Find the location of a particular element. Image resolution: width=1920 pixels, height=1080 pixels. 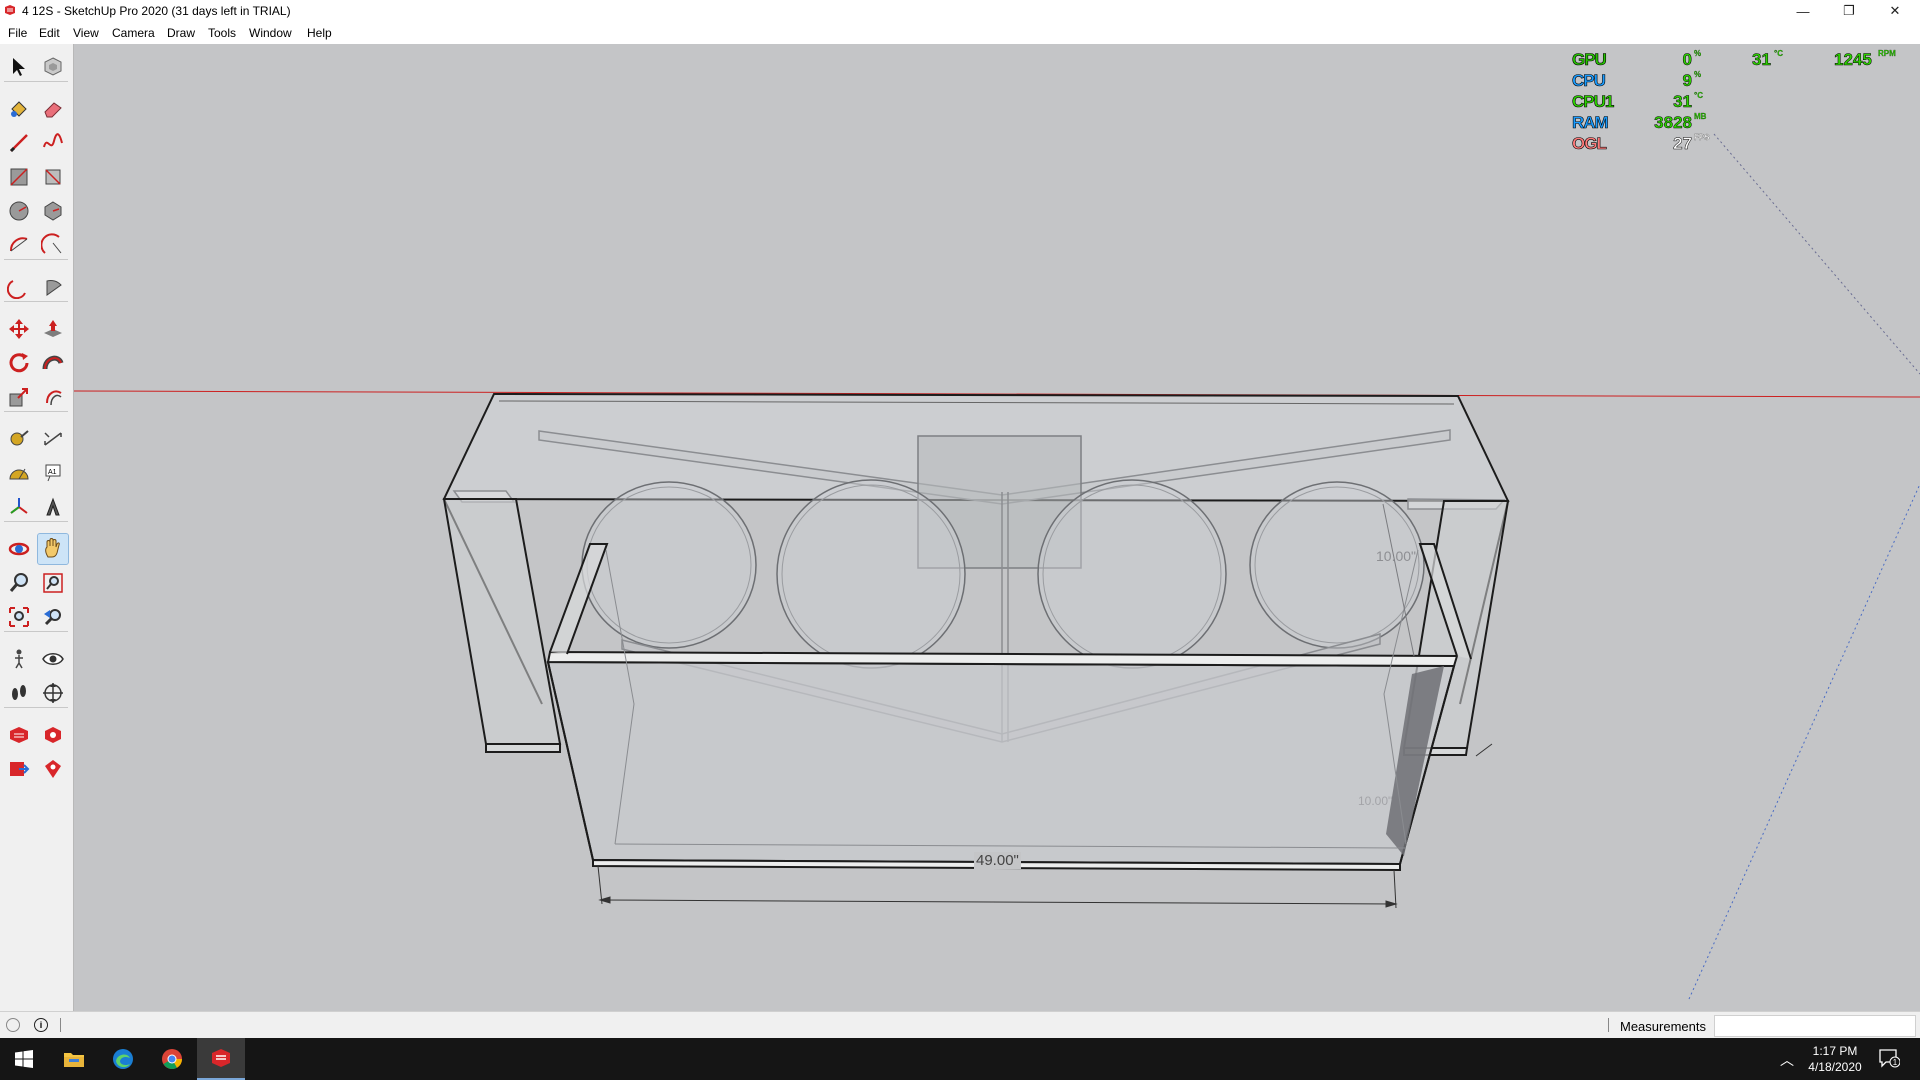

tray-overflow-icon: ︿ is located at coordinates (1787, 1060).